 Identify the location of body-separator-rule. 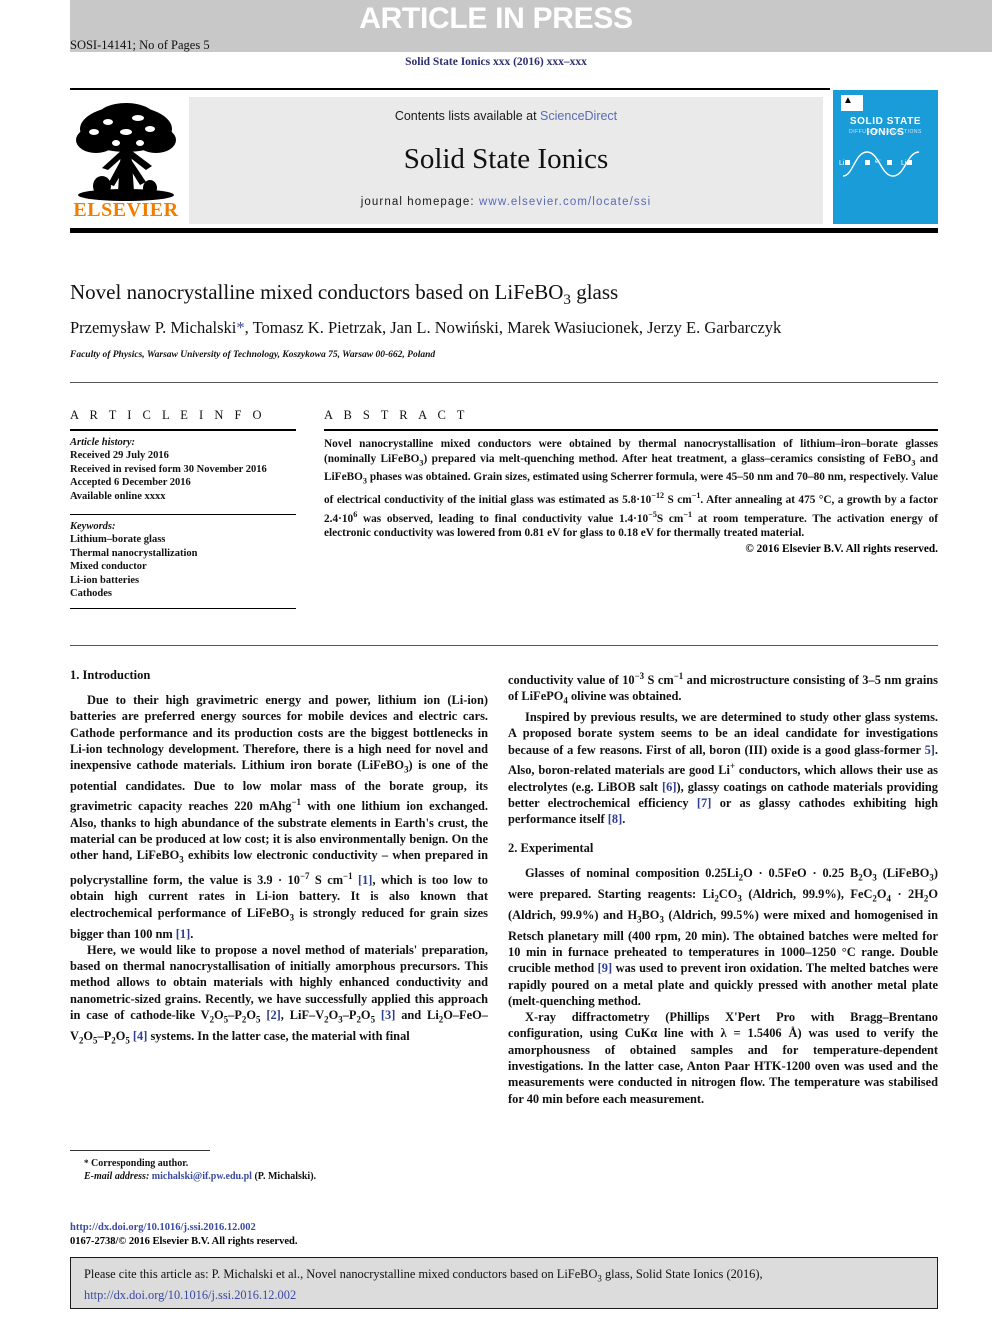
(504, 645).